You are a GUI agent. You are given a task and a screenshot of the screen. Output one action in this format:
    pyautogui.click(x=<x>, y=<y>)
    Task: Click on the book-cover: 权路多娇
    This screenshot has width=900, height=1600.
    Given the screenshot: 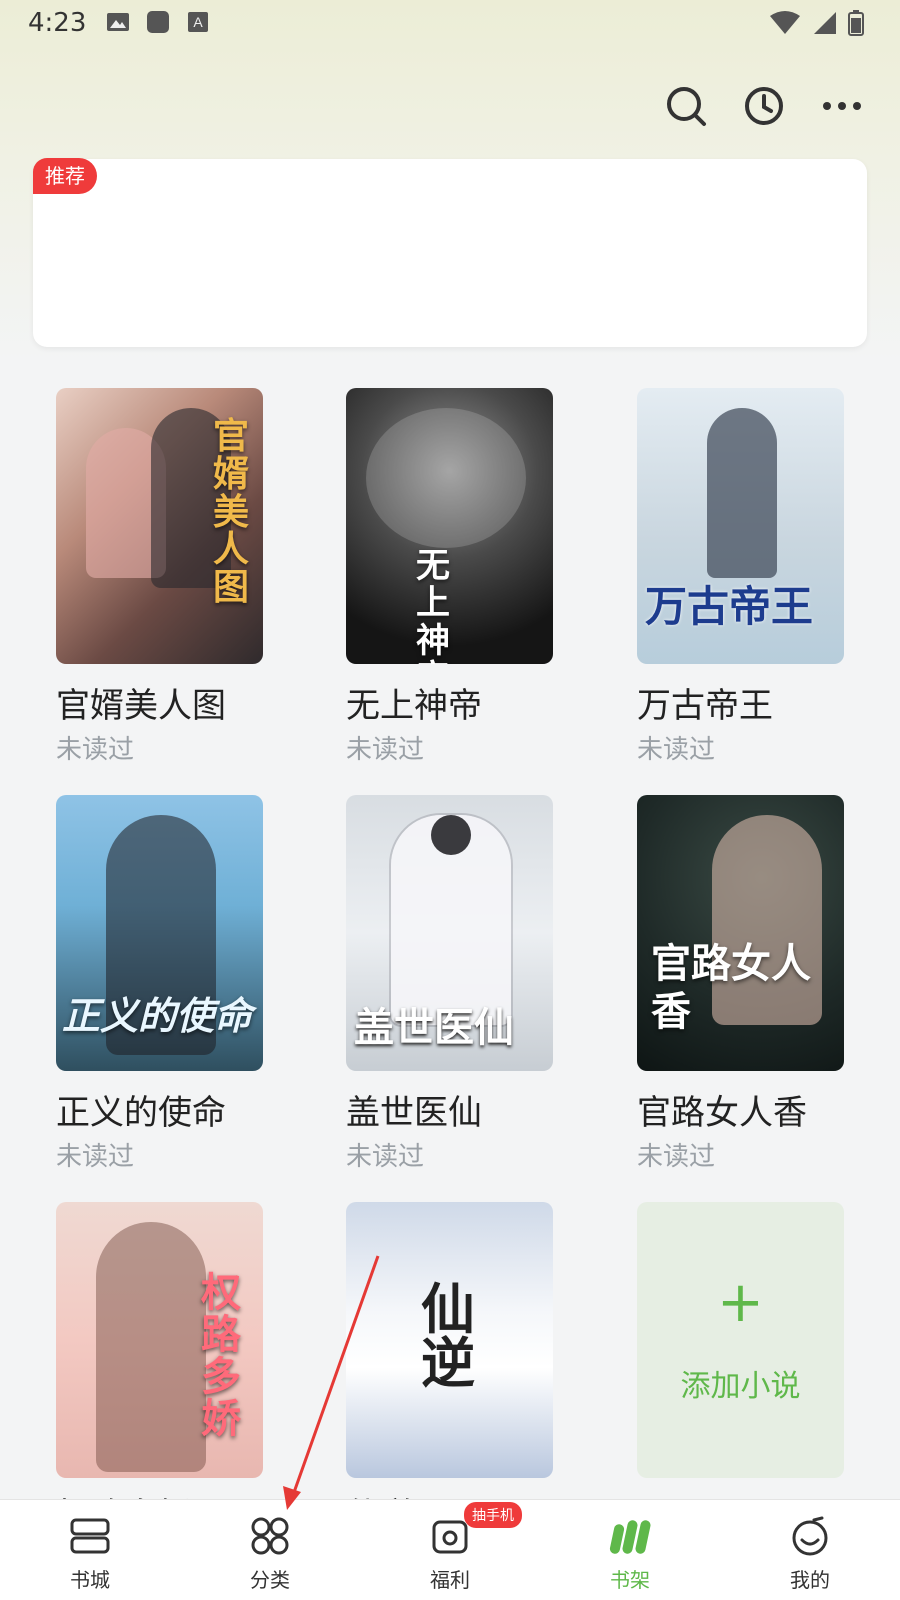 What is the action you would take?
    pyautogui.click(x=159, y=1340)
    